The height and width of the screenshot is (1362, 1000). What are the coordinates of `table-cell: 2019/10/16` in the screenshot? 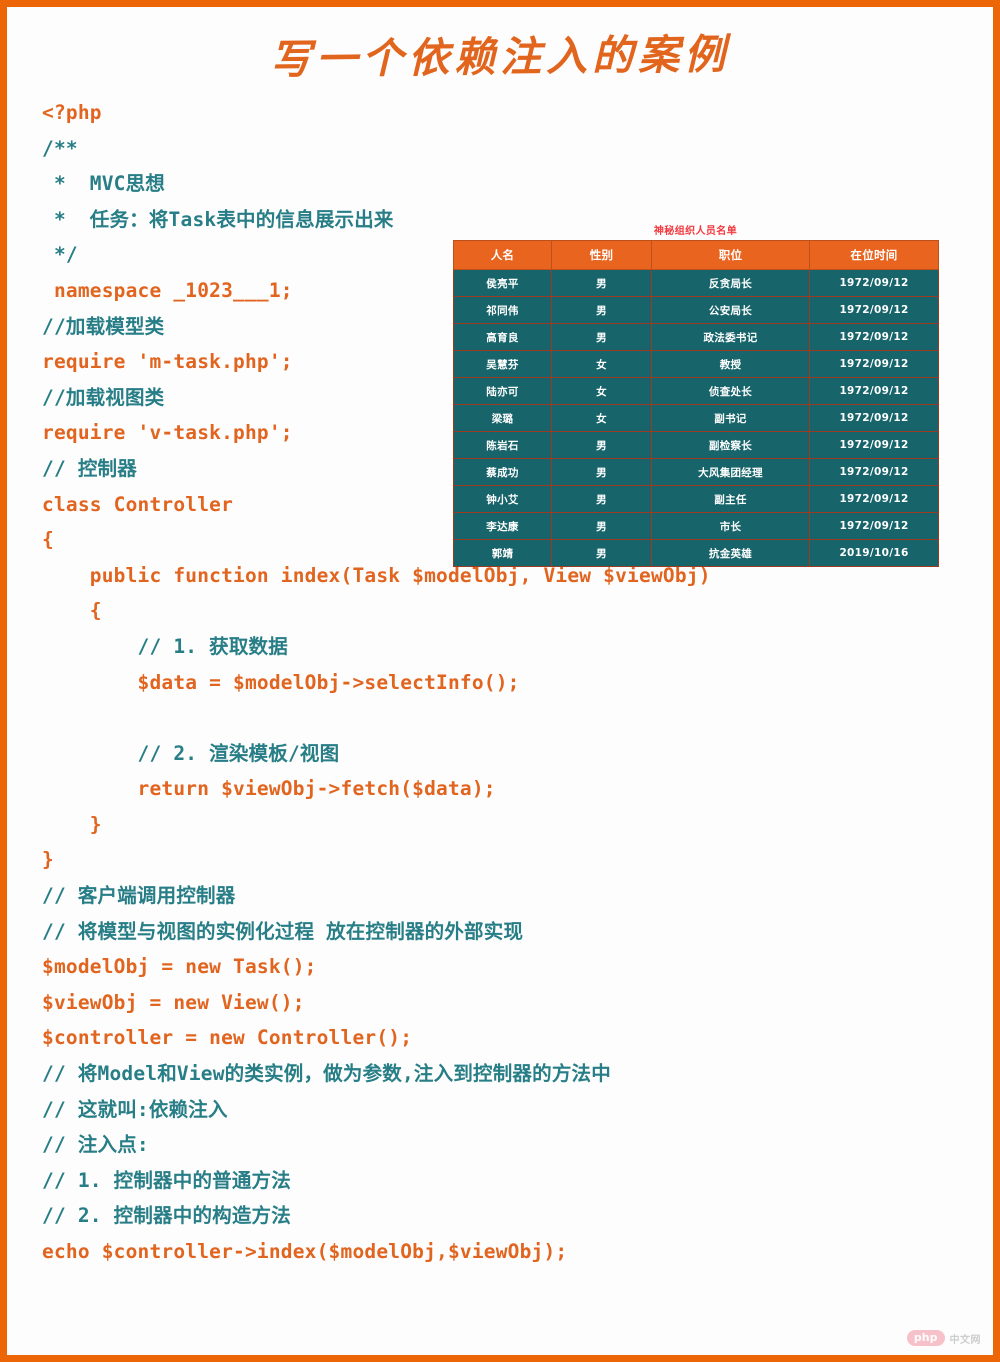 It's located at (874, 553).